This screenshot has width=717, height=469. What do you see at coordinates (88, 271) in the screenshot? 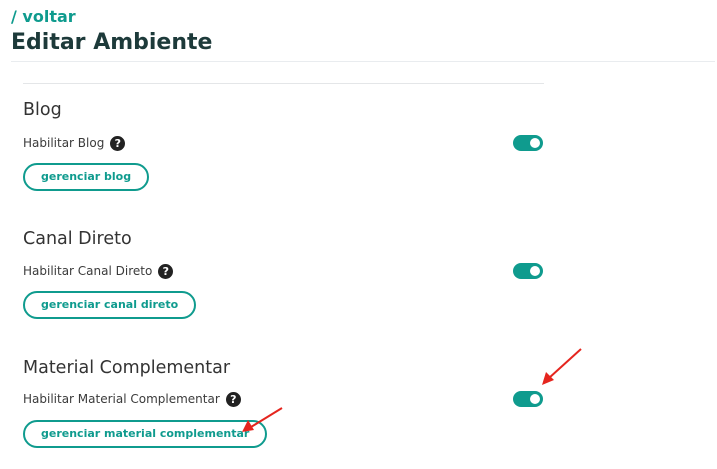
I see `enable-canal-direto-label: Habilitar Canal Direto` at bounding box center [88, 271].